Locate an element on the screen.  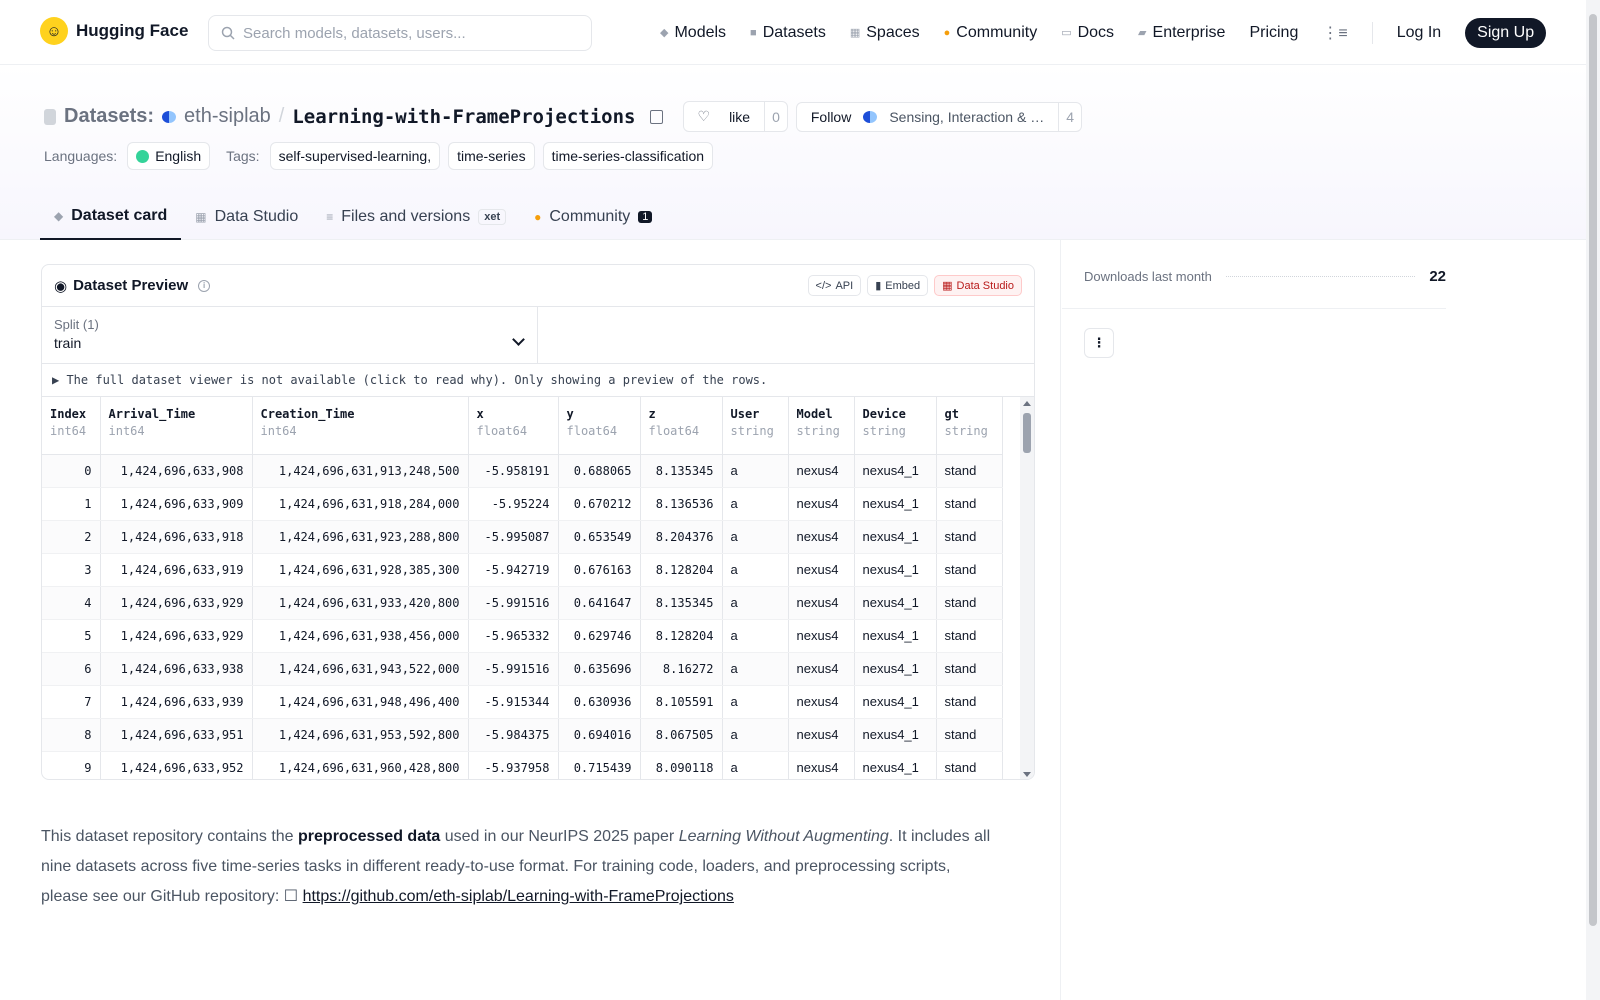
api-button: </> API is located at coordinates (834, 285).